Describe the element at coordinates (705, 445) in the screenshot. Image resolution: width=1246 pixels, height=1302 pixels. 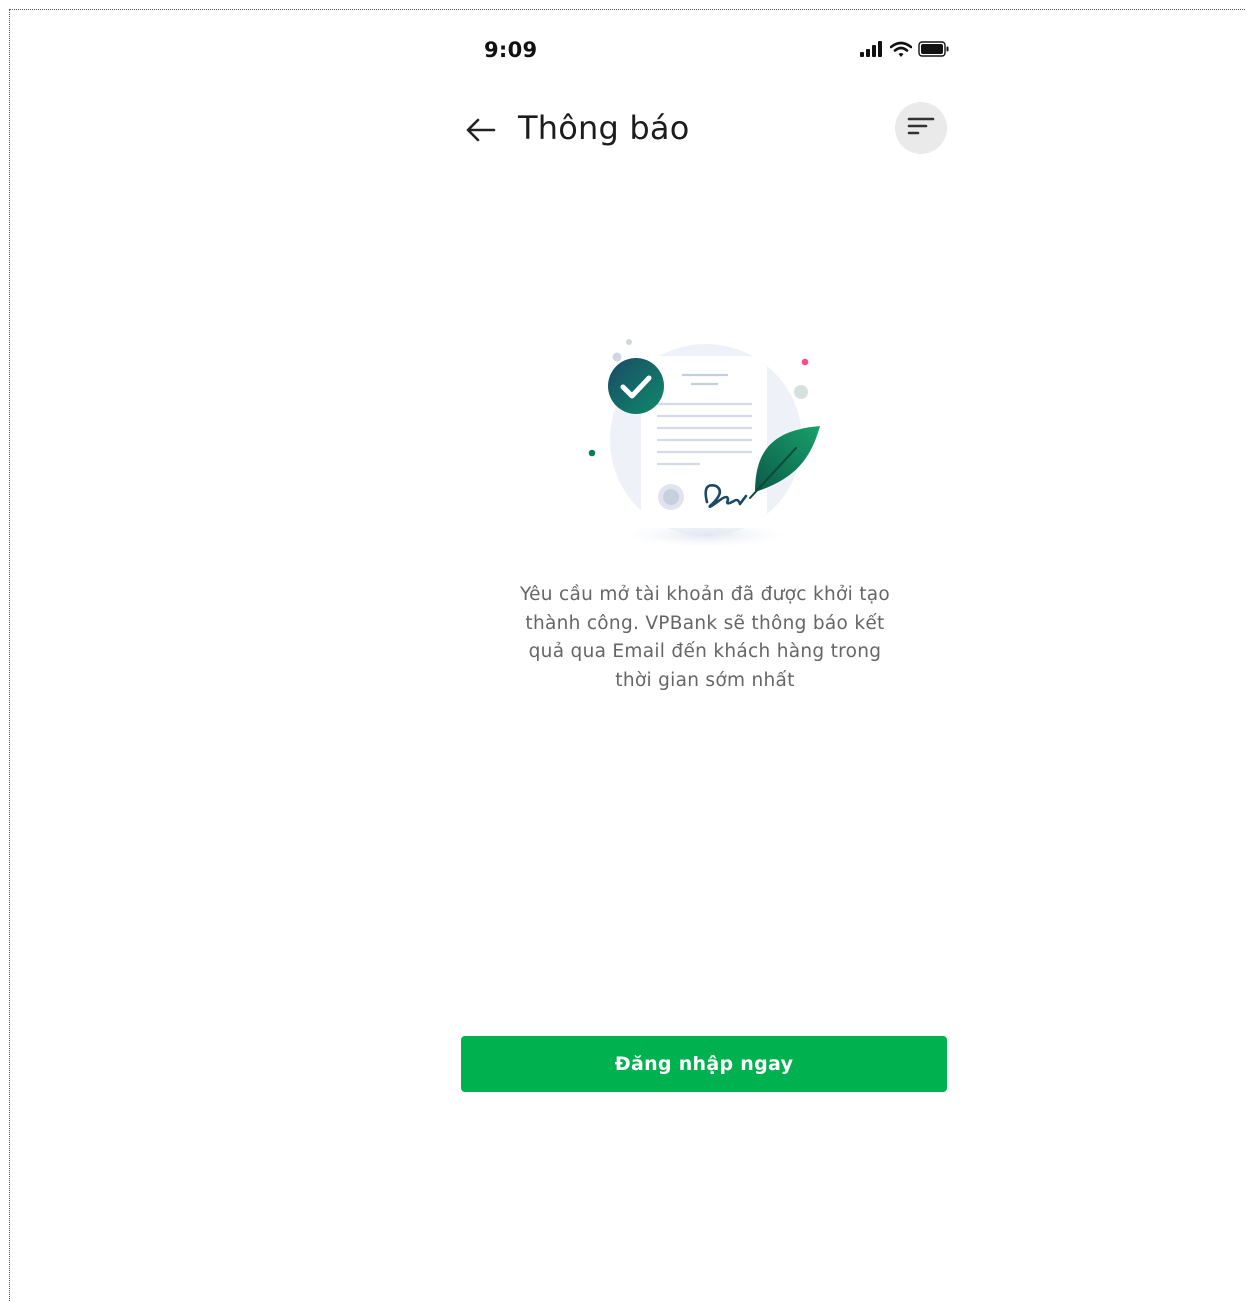
I see `document-signed-illustration` at that location.